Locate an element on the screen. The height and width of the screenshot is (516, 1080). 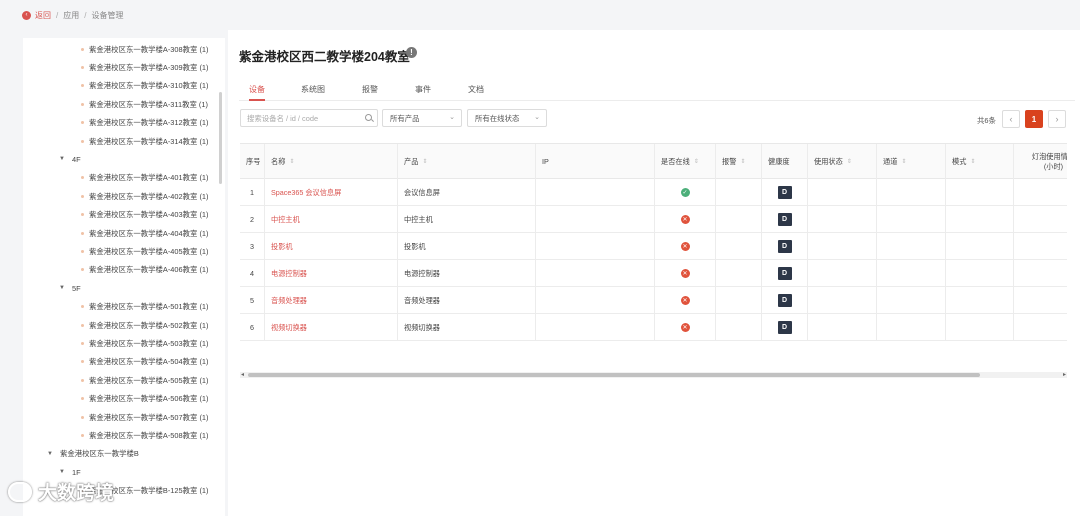
scroll-left-icon: ◂ is located at coordinates (242, 374).